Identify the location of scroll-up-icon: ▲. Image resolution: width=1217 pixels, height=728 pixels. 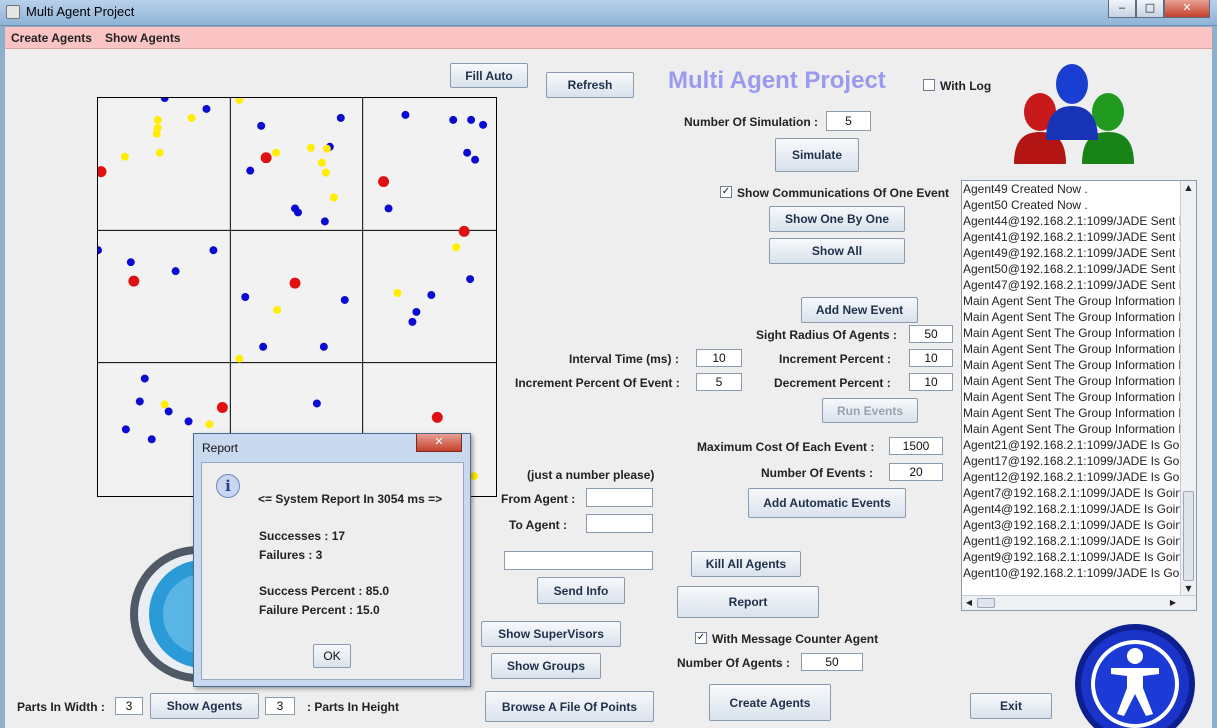
(1188, 188).